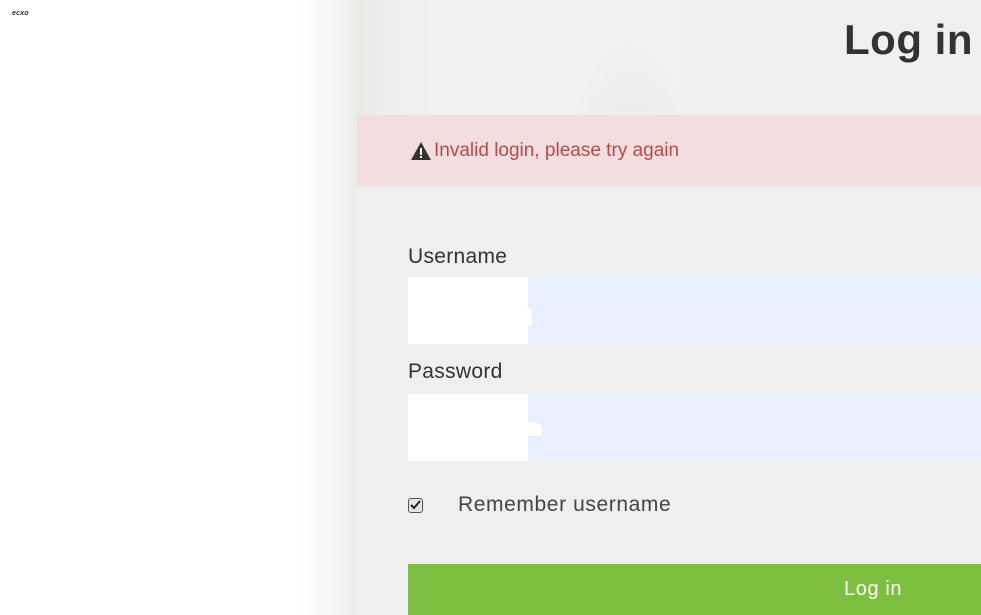  What do you see at coordinates (565, 504) in the screenshot?
I see `remember-username-label: Remember username` at bounding box center [565, 504].